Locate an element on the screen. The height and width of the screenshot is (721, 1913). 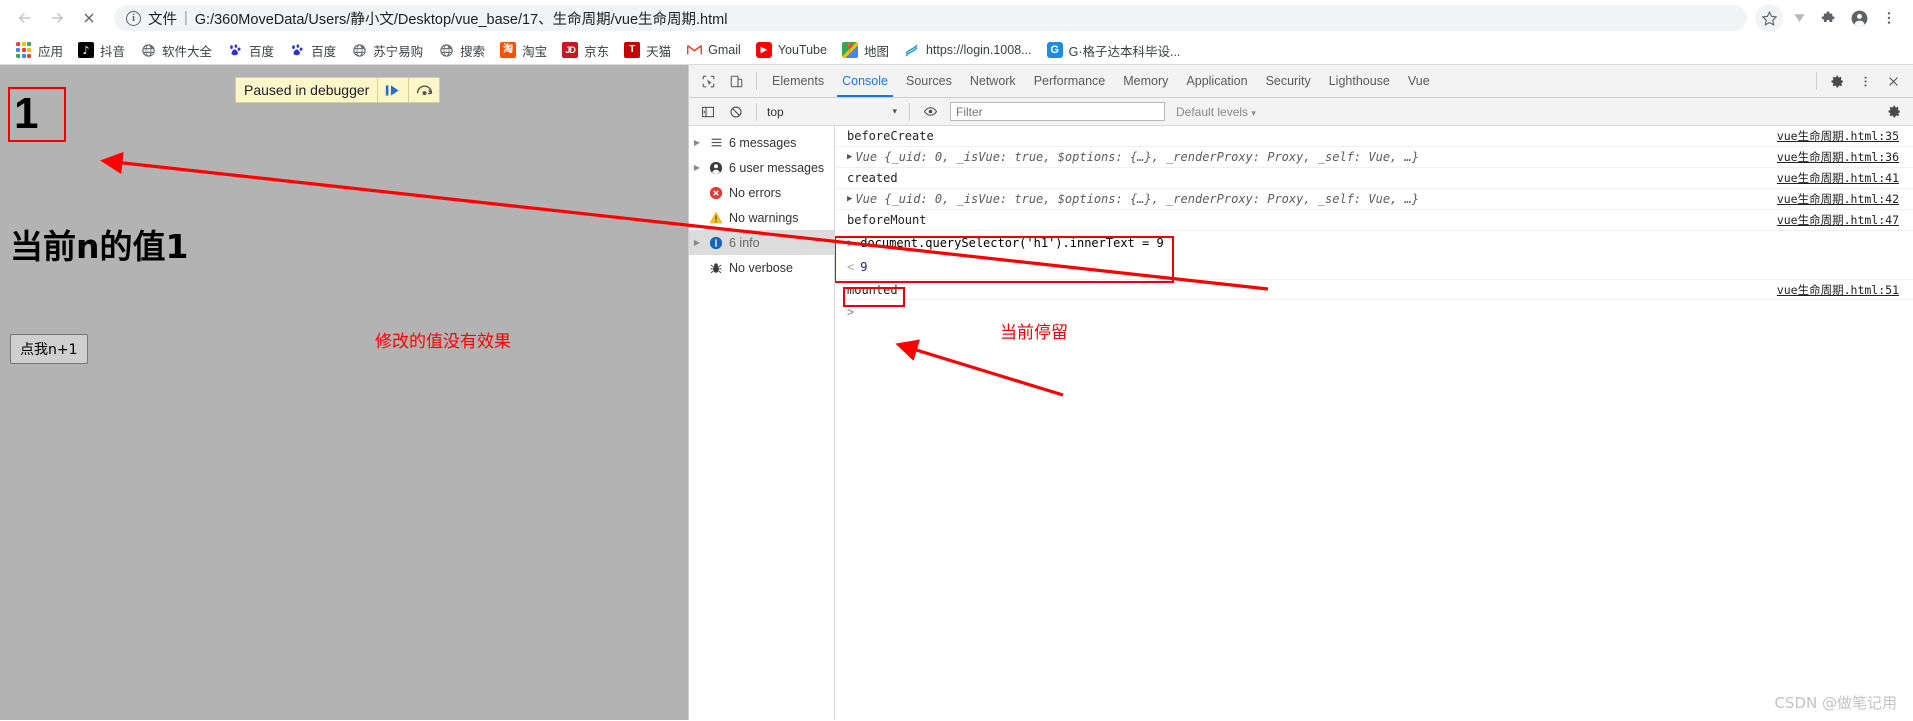
console-message-text: mounted is located at coordinates (872, 289).